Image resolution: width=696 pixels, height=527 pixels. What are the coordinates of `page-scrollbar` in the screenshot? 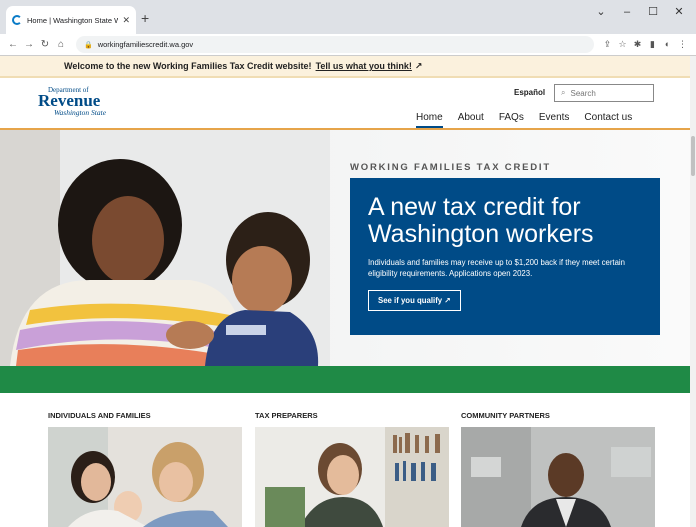 It's located at (693, 291).